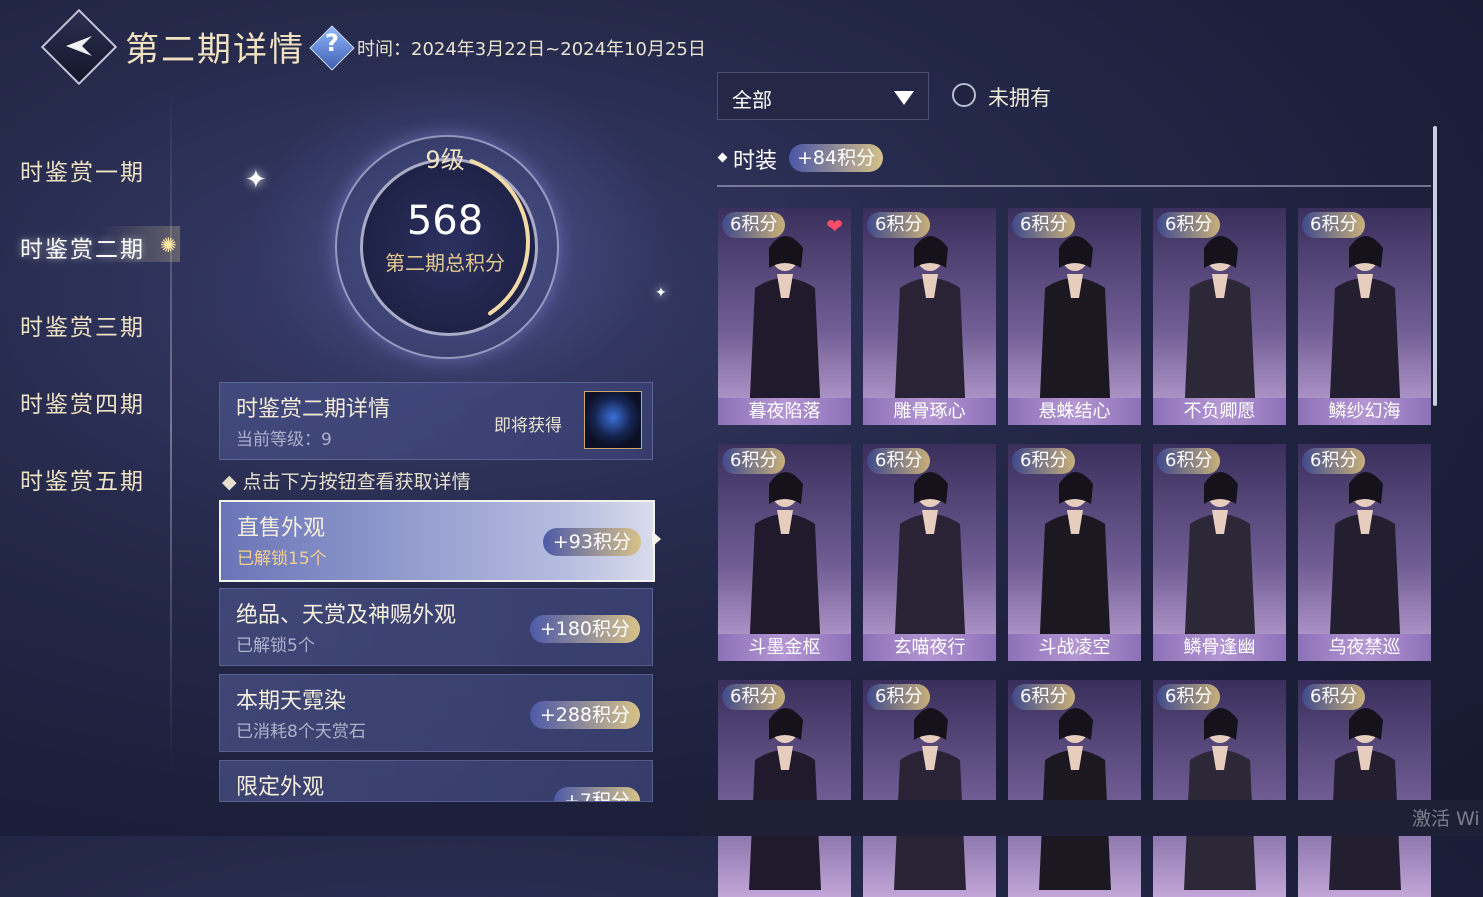 Image resolution: width=1483 pixels, height=897 pixels. I want to click on category-subtitle: 已解锁5个, so click(275, 646).